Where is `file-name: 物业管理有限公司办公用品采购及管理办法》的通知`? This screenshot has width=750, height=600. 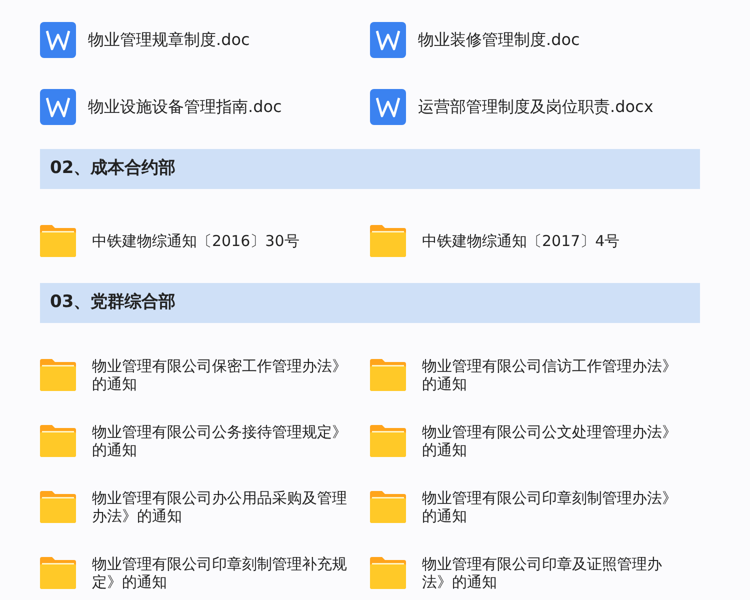
file-name: 物业管理有限公司办公用品采购及管理办法》的通知 is located at coordinates (223, 507).